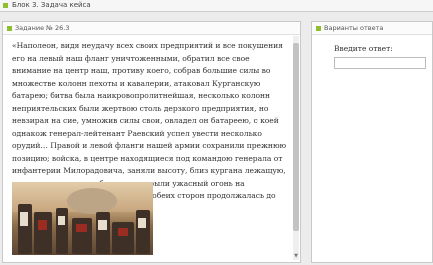 The image size is (433, 265). What do you see at coordinates (296, 137) in the screenshot?
I see `scrollbar-thumb` at bounding box center [296, 137].